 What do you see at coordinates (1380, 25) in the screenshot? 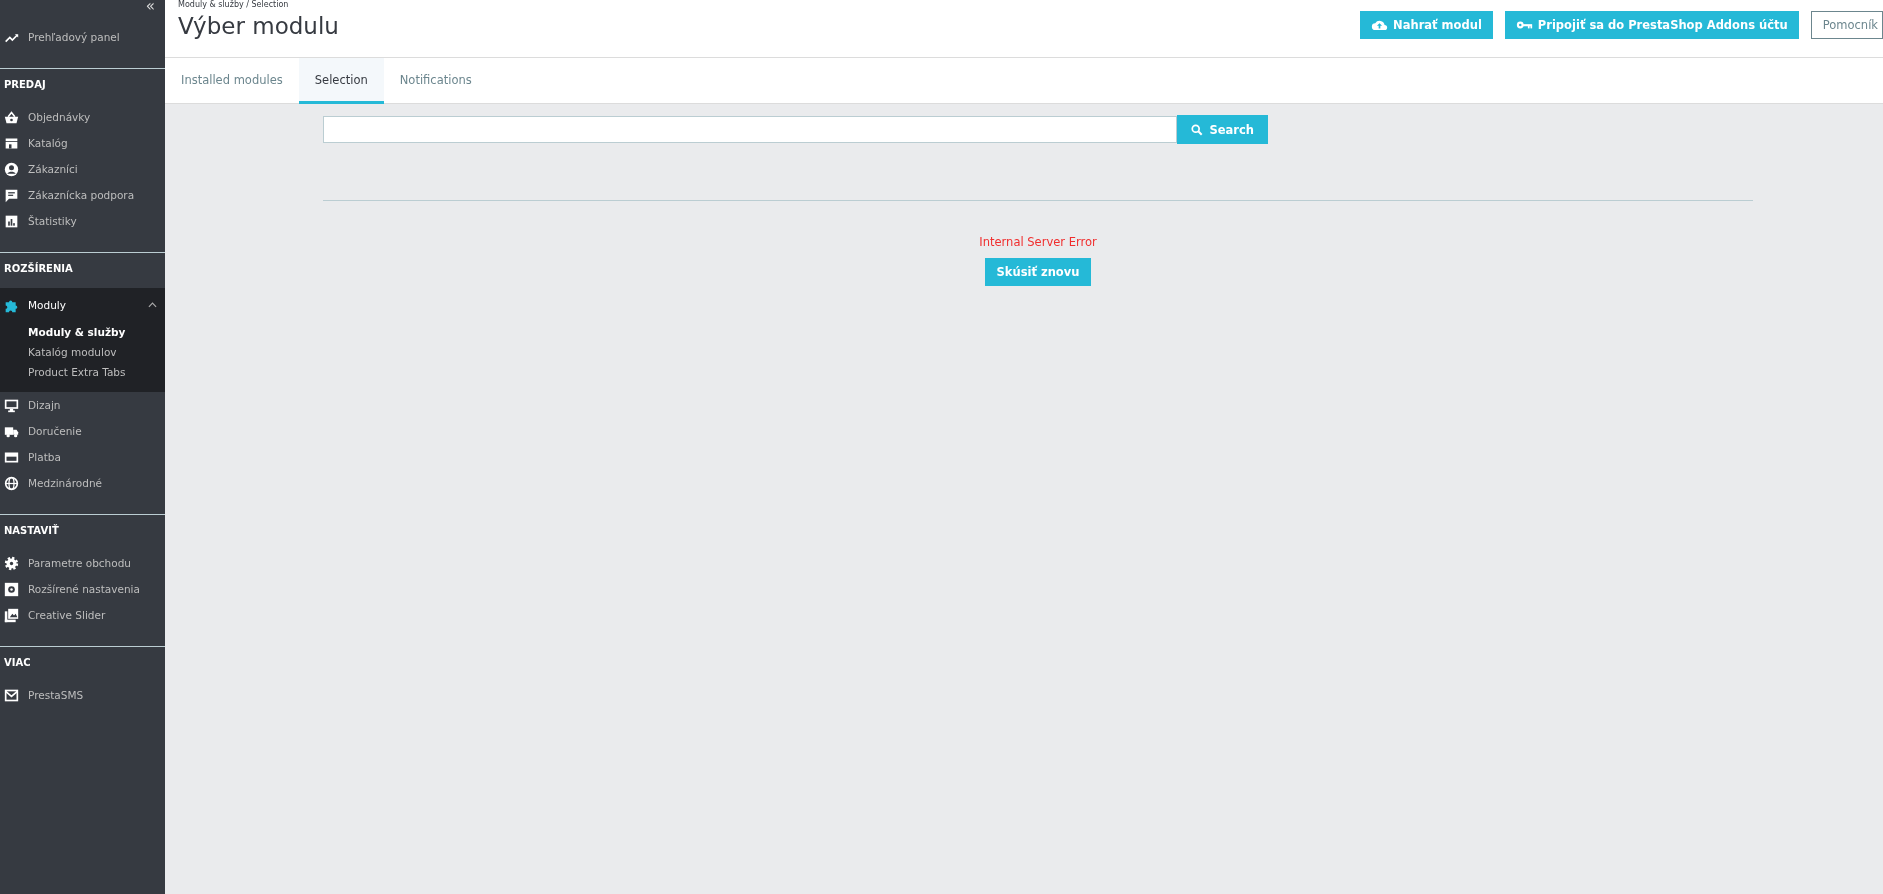
I see `cloud-upload-icon` at bounding box center [1380, 25].